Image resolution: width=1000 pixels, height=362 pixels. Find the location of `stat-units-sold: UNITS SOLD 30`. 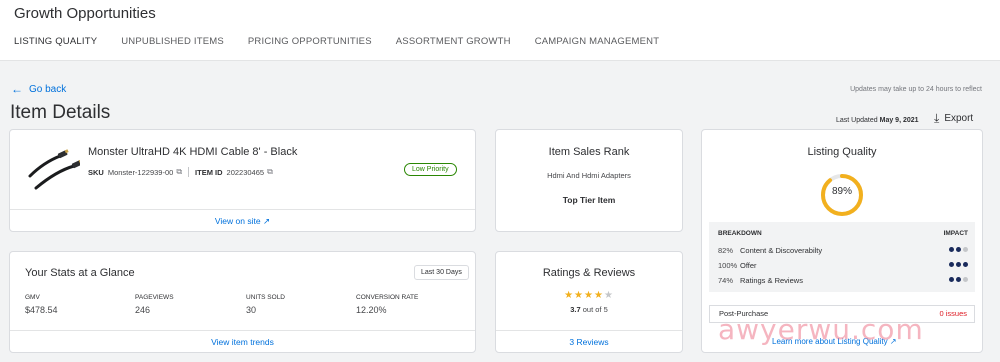

stat-units-sold: UNITS SOLD 30 is located at coordinates (265, 304).